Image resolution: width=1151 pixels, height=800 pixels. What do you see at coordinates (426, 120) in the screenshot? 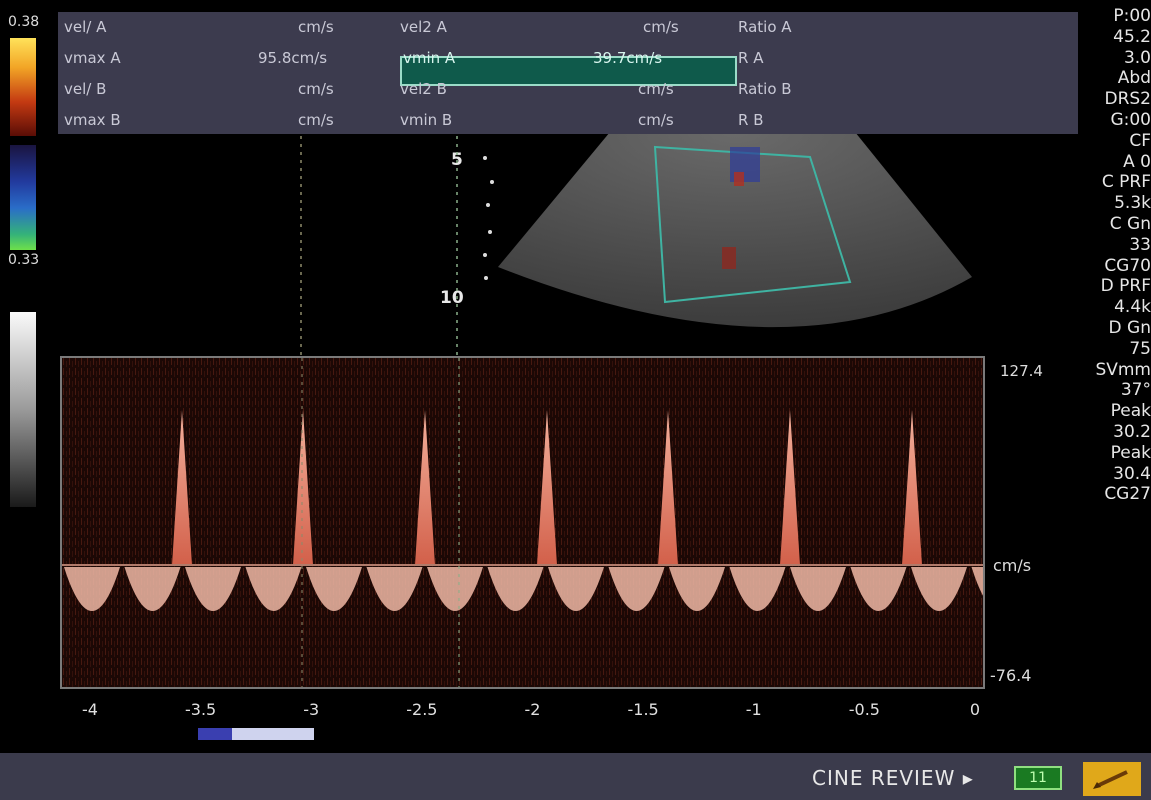
I see `meas-label: vmin B` at bounding box center [426, 120].